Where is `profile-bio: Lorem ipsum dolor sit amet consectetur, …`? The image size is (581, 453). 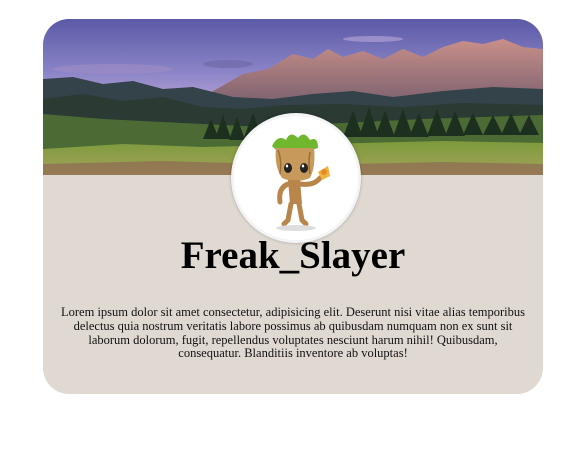
profile-bio: Lorem ipsum dolor sit amet consectetur, … is located at coordinates (293, 333).